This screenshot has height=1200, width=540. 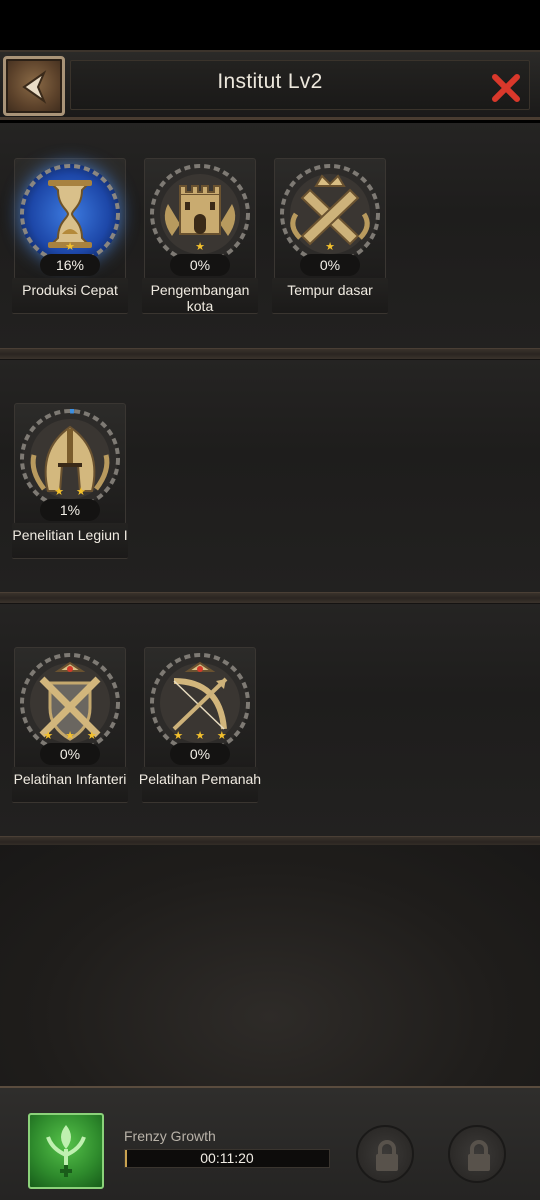 I want to click on star-rating: ★★, so click(x=76, y=492).